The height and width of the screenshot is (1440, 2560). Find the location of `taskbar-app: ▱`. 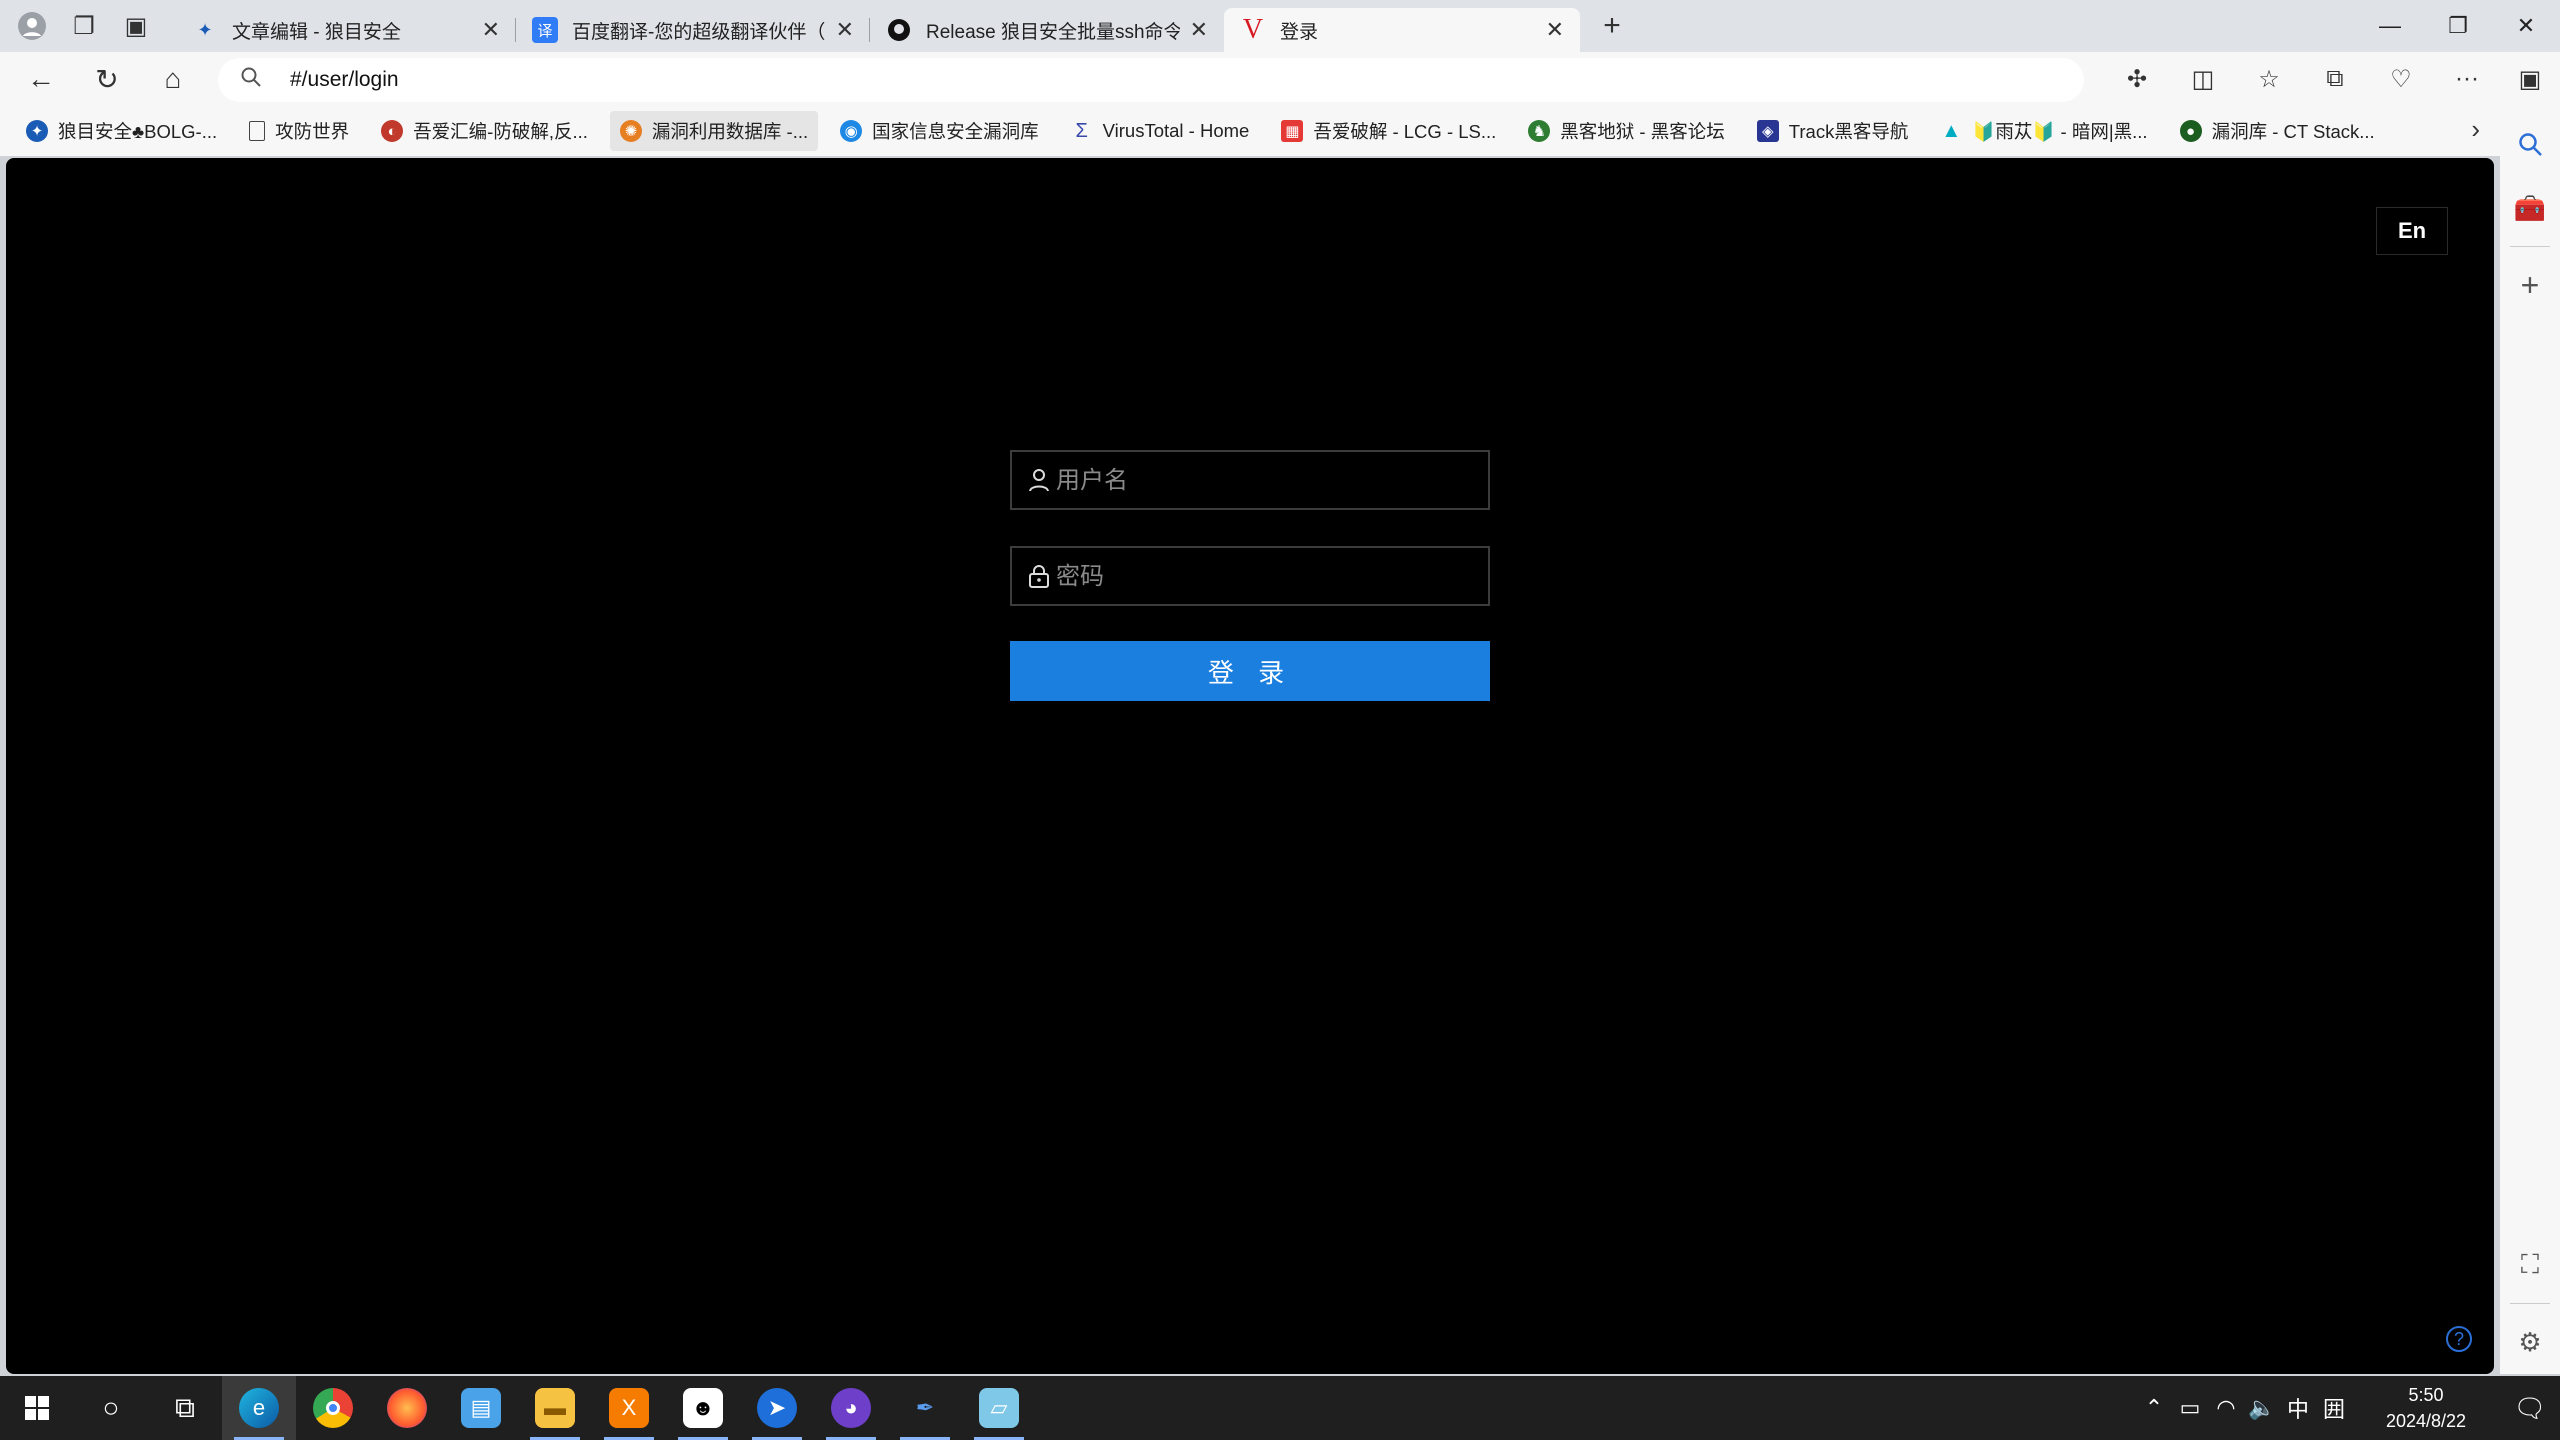

taskbar-app: ▱ is located at coordinates (999, 1408).